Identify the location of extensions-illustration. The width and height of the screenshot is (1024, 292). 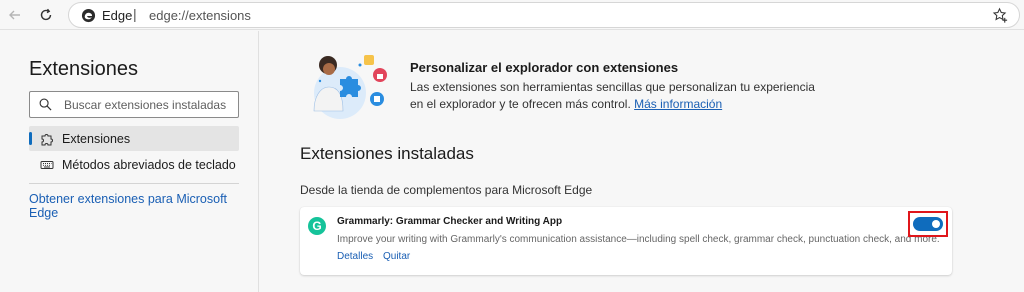
(350, 87).